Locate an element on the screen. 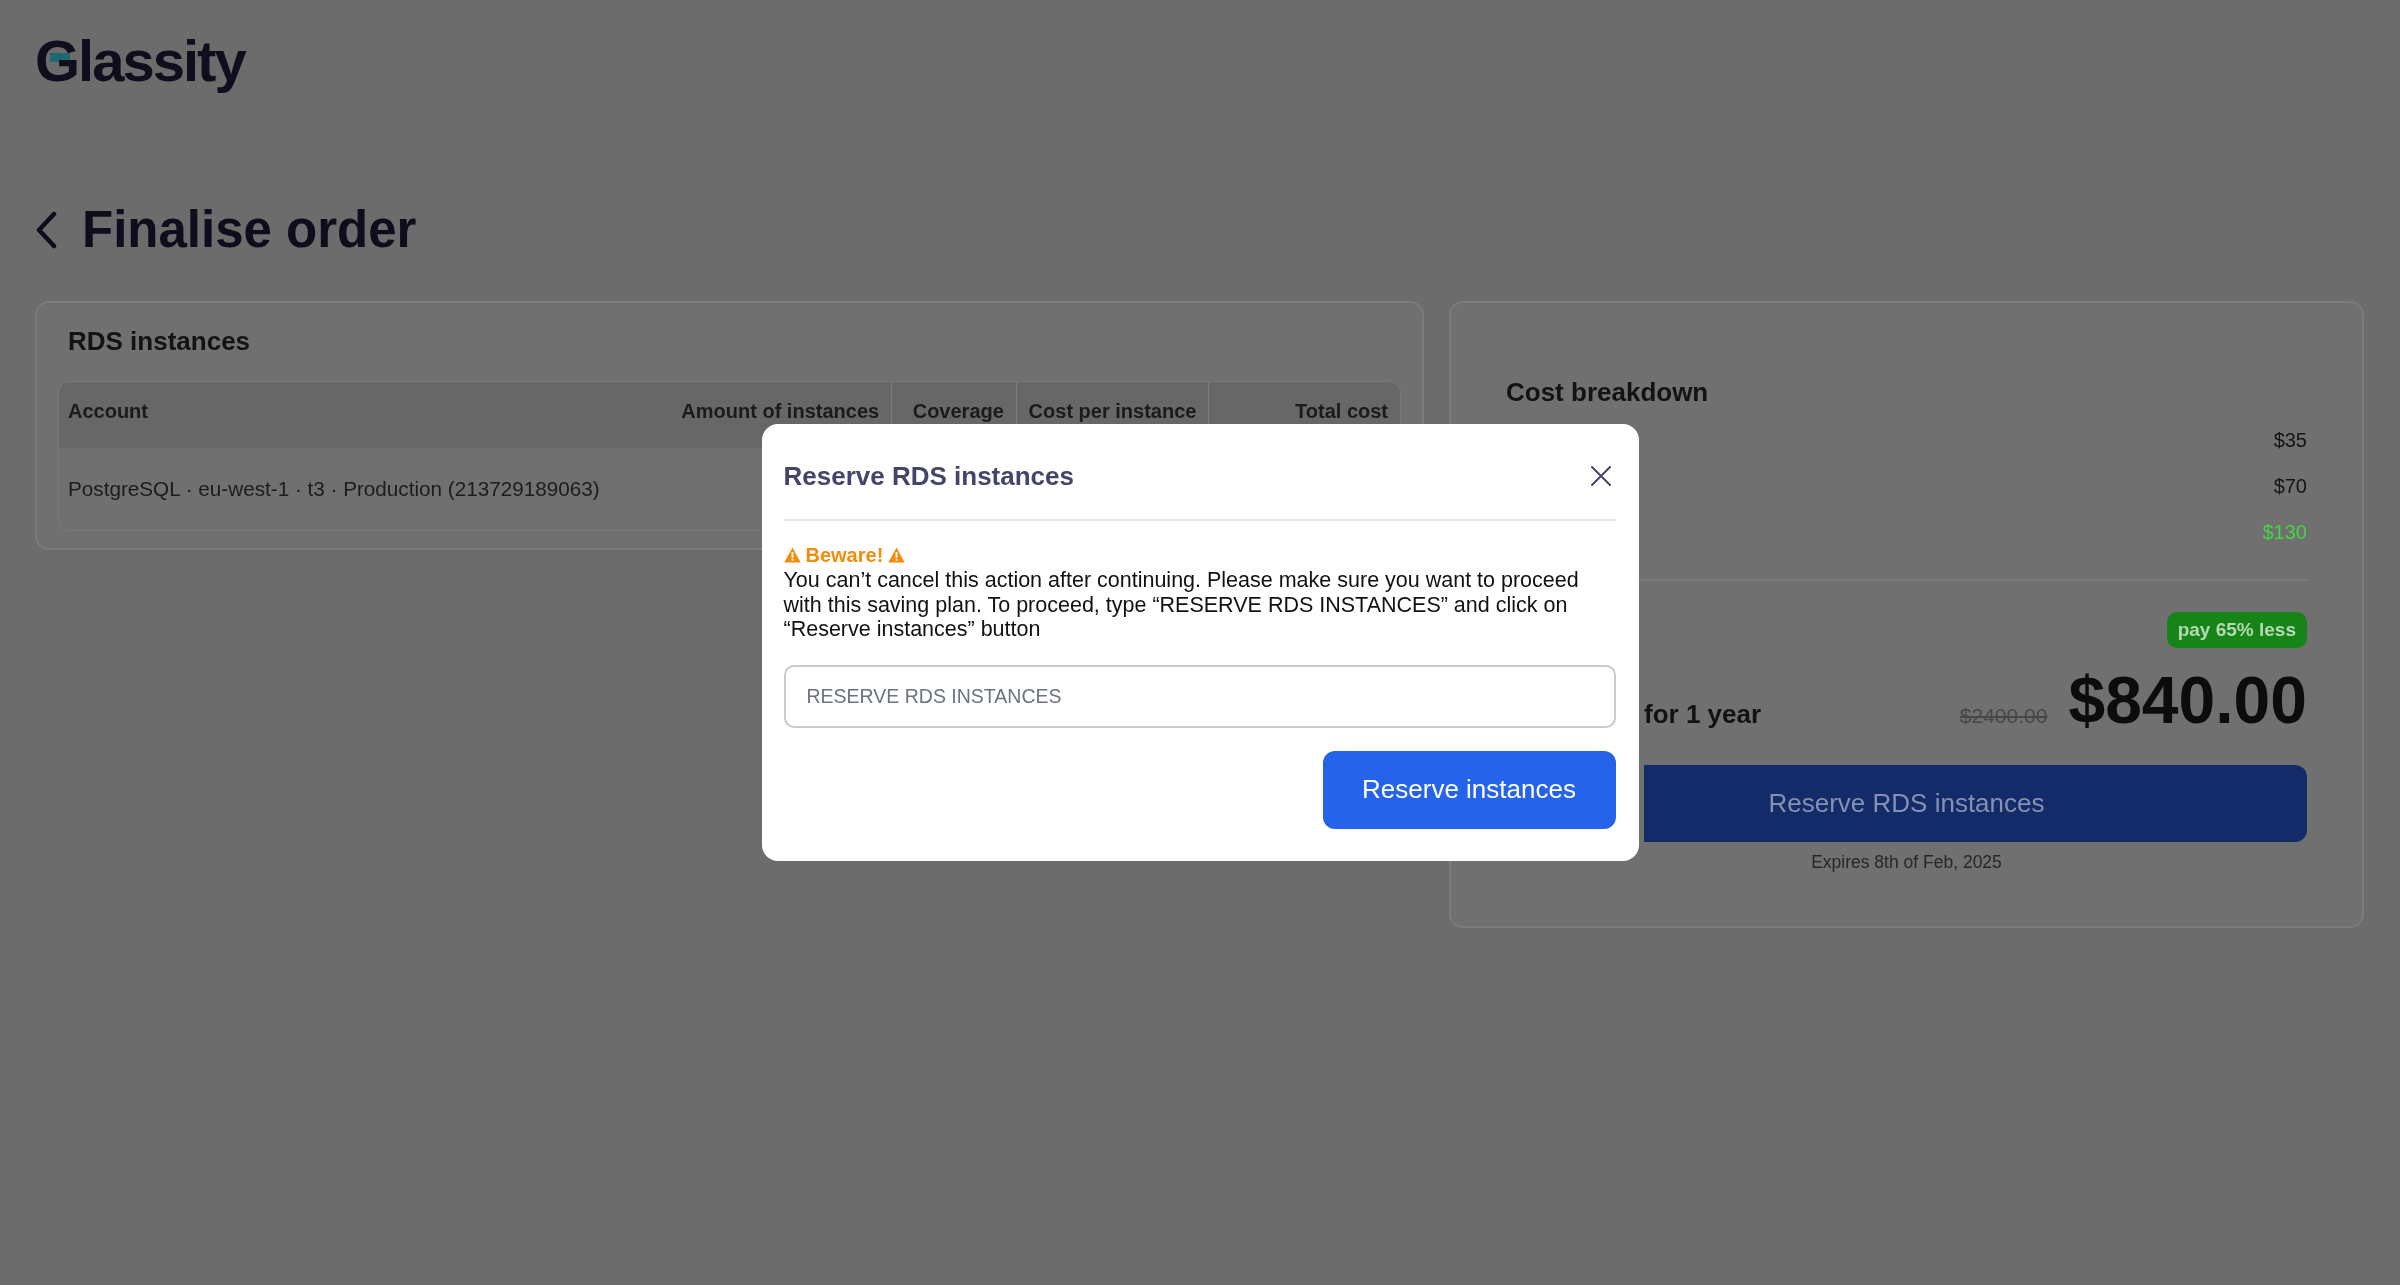 This screenshot has width=2400, height=1285. period-label: for 1 year is located at coordinates (1703, 714).